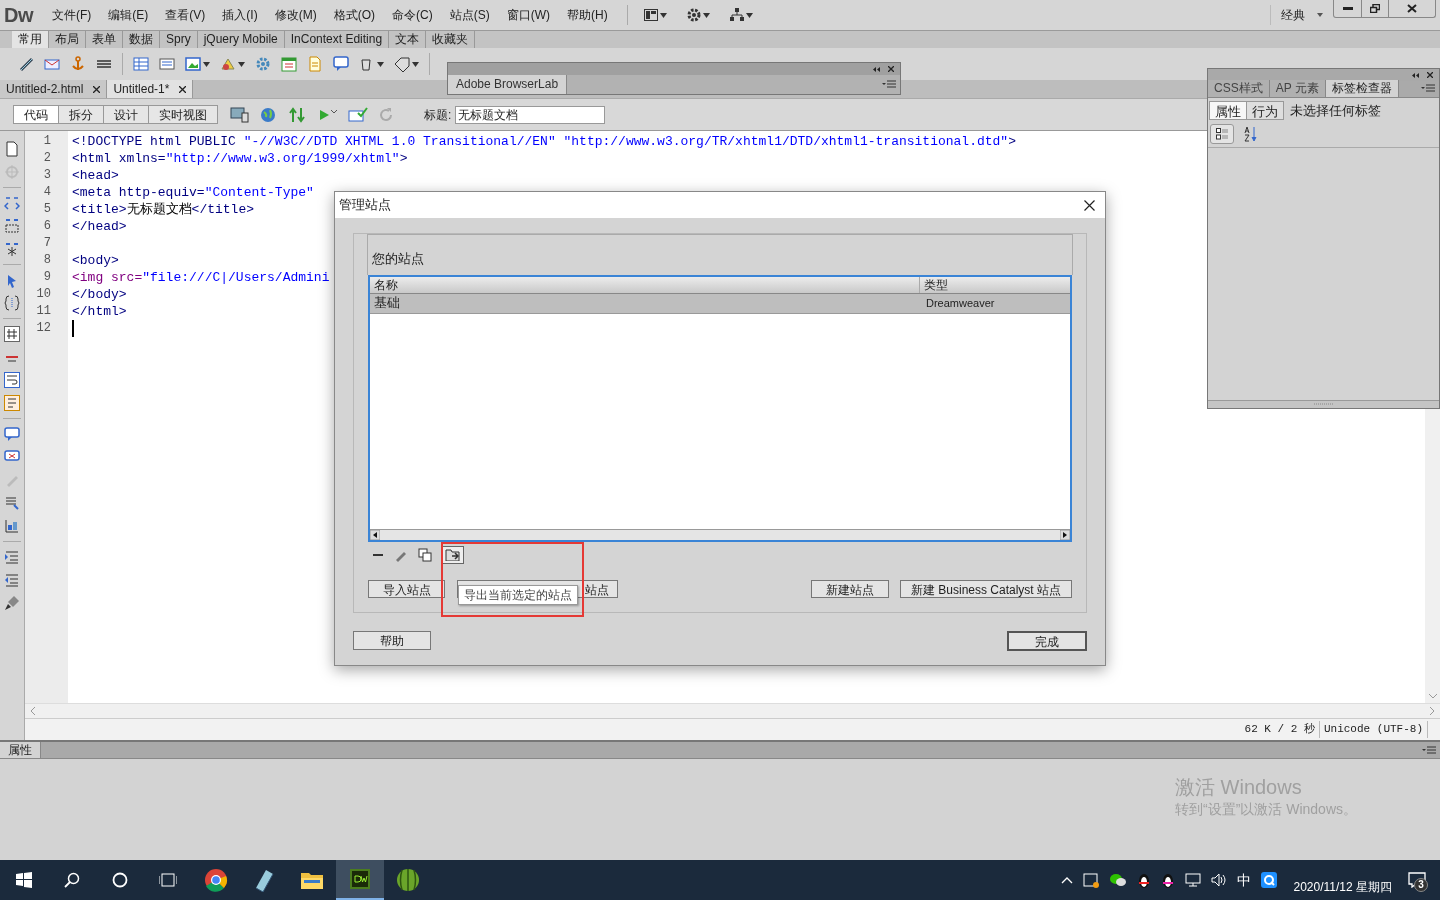 The height and width of the screenshot is (900, 1440). I want to click on scroll-right-icon, so click(1065, 535).